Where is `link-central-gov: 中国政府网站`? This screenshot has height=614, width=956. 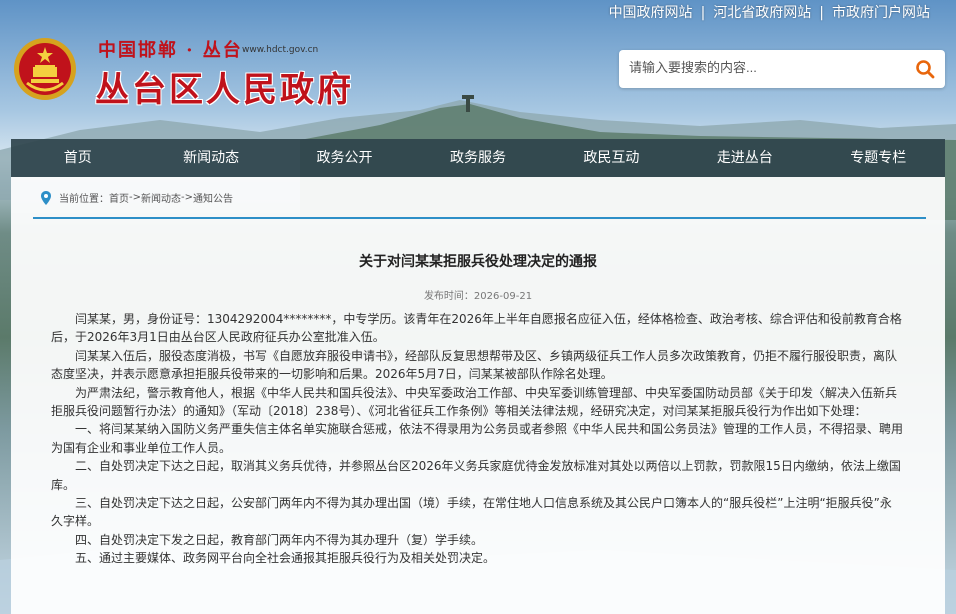 link-central-gov: 中国政府网站 is located at coordinates (651, 13).